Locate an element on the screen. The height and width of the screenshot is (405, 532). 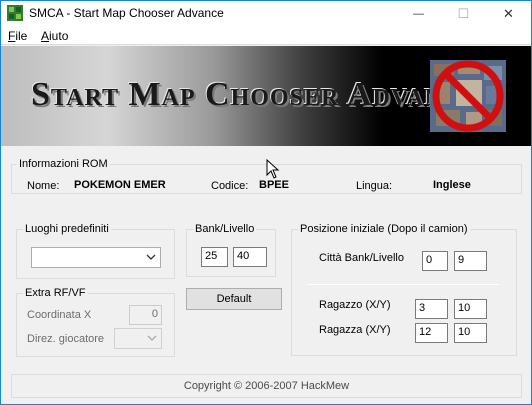
city-level-input: 9 is located at coordinates (470, 261).